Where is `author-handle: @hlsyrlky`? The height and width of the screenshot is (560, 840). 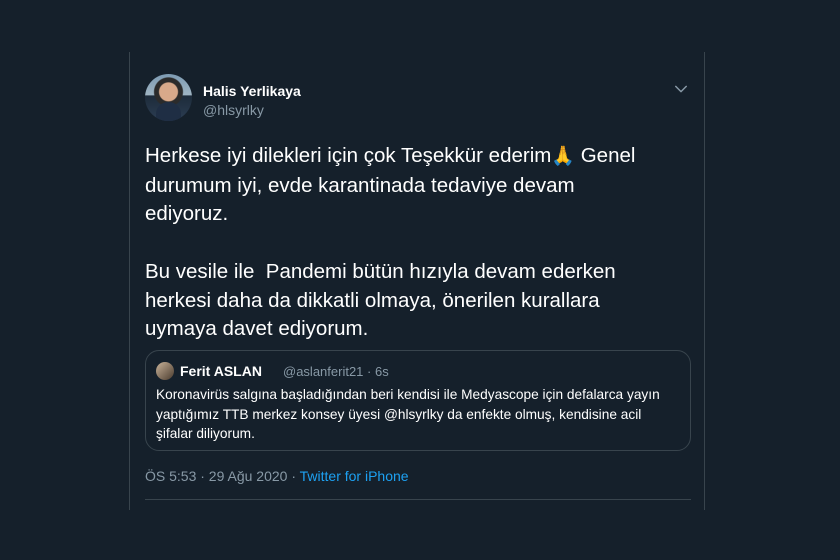
author-handle: @hlsyrlky is located at coordinates (233, 110).